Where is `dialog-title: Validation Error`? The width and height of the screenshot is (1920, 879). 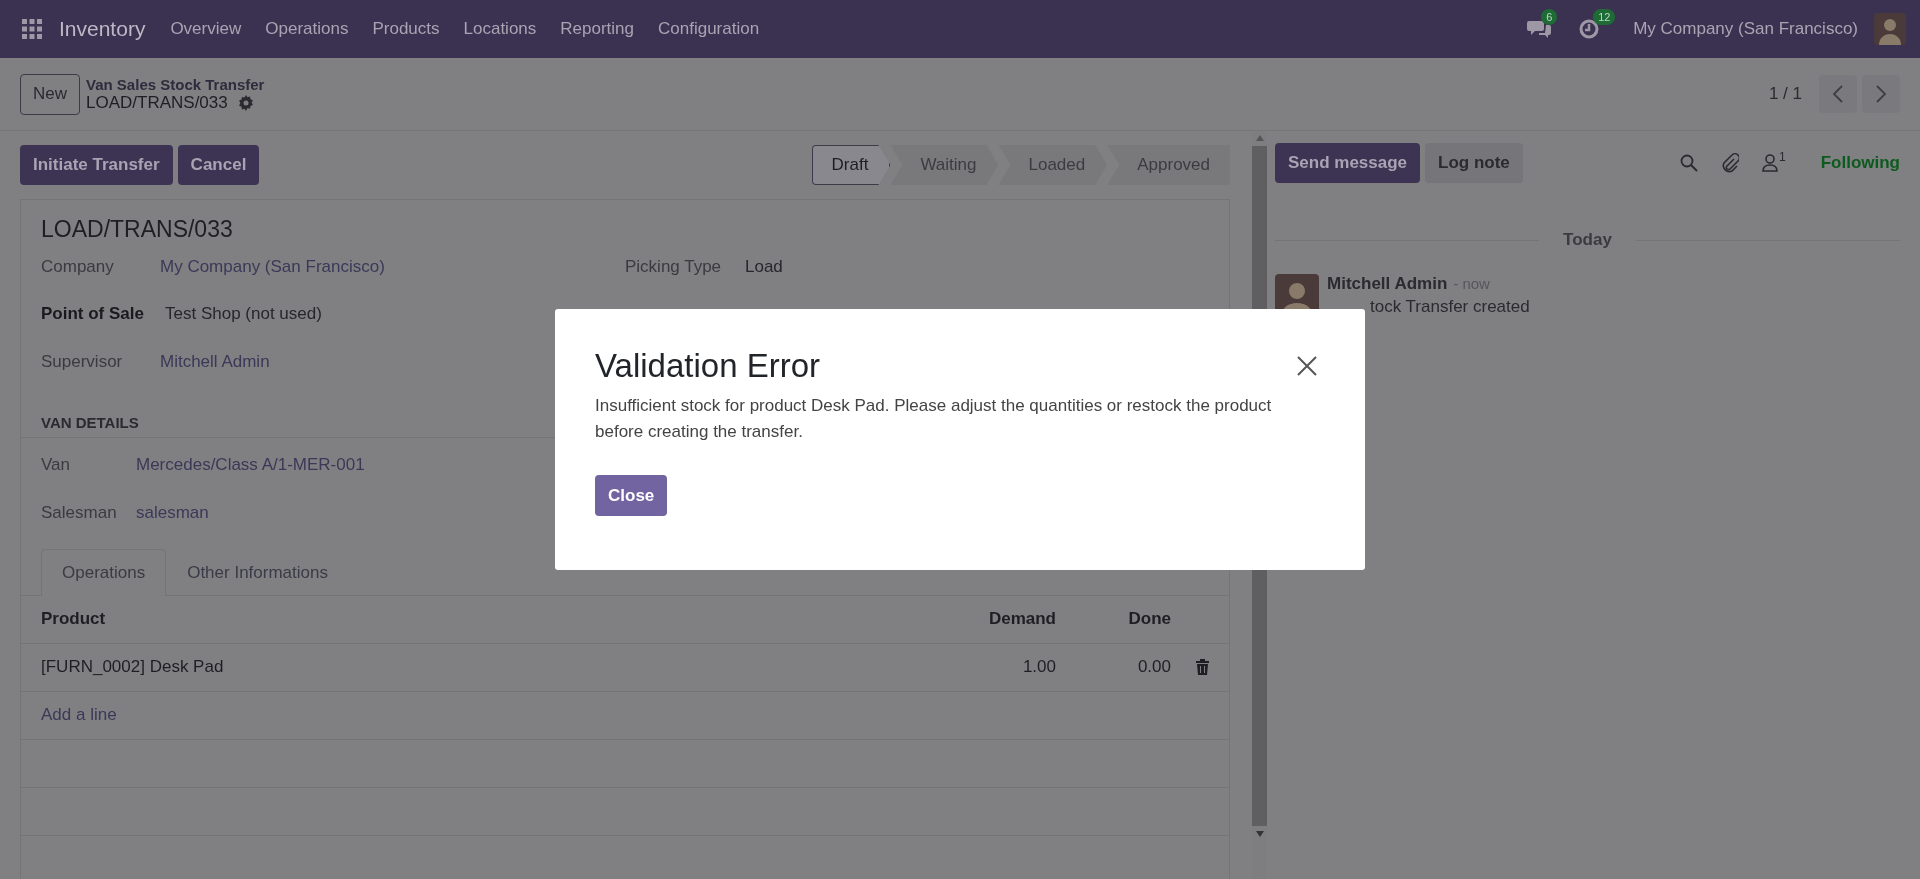
dialog-title: Validation Error is located at coordinates (707, 366).